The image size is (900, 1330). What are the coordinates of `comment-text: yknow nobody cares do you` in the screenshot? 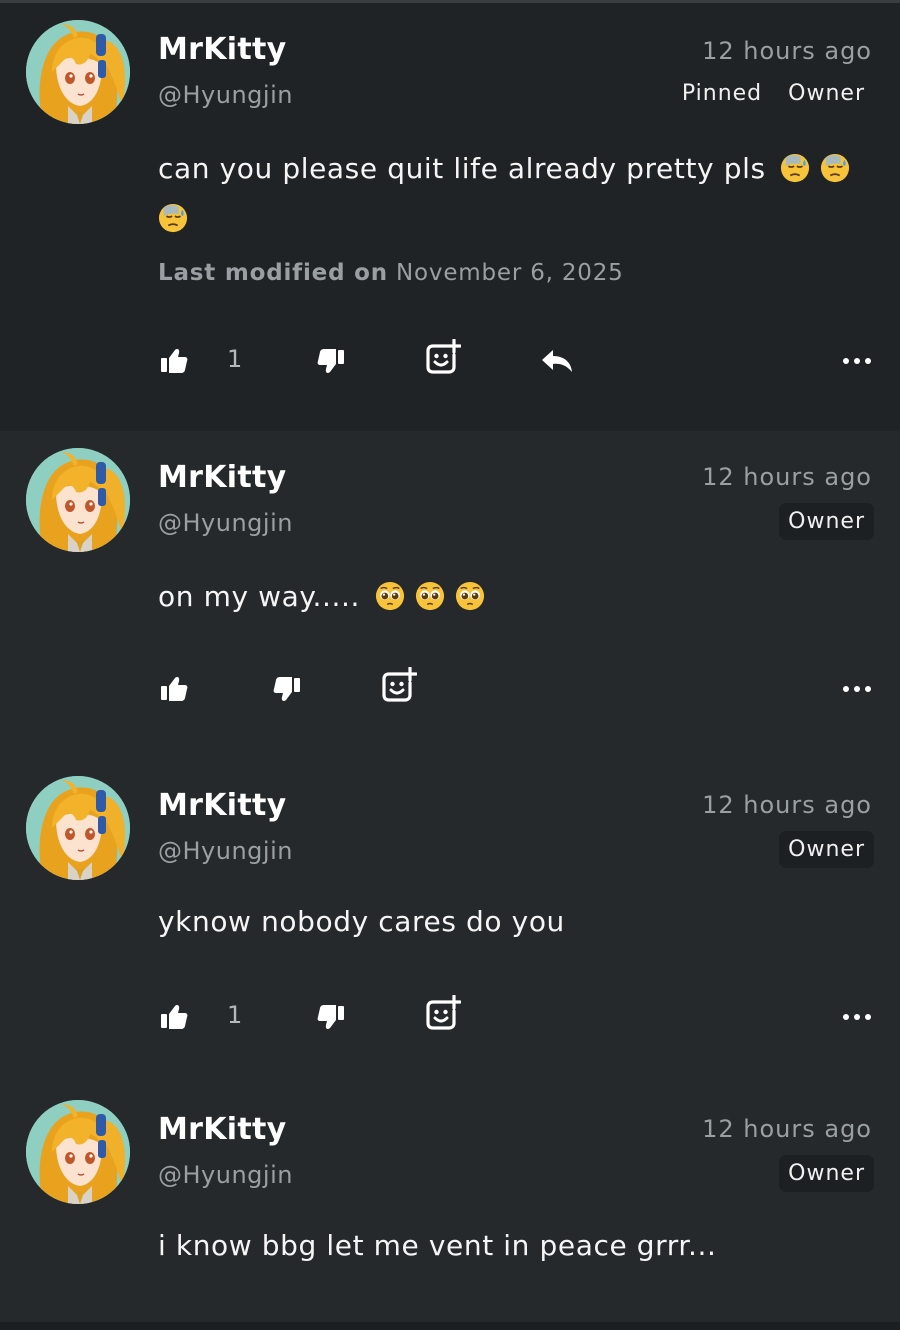 It's located at (513, 922).